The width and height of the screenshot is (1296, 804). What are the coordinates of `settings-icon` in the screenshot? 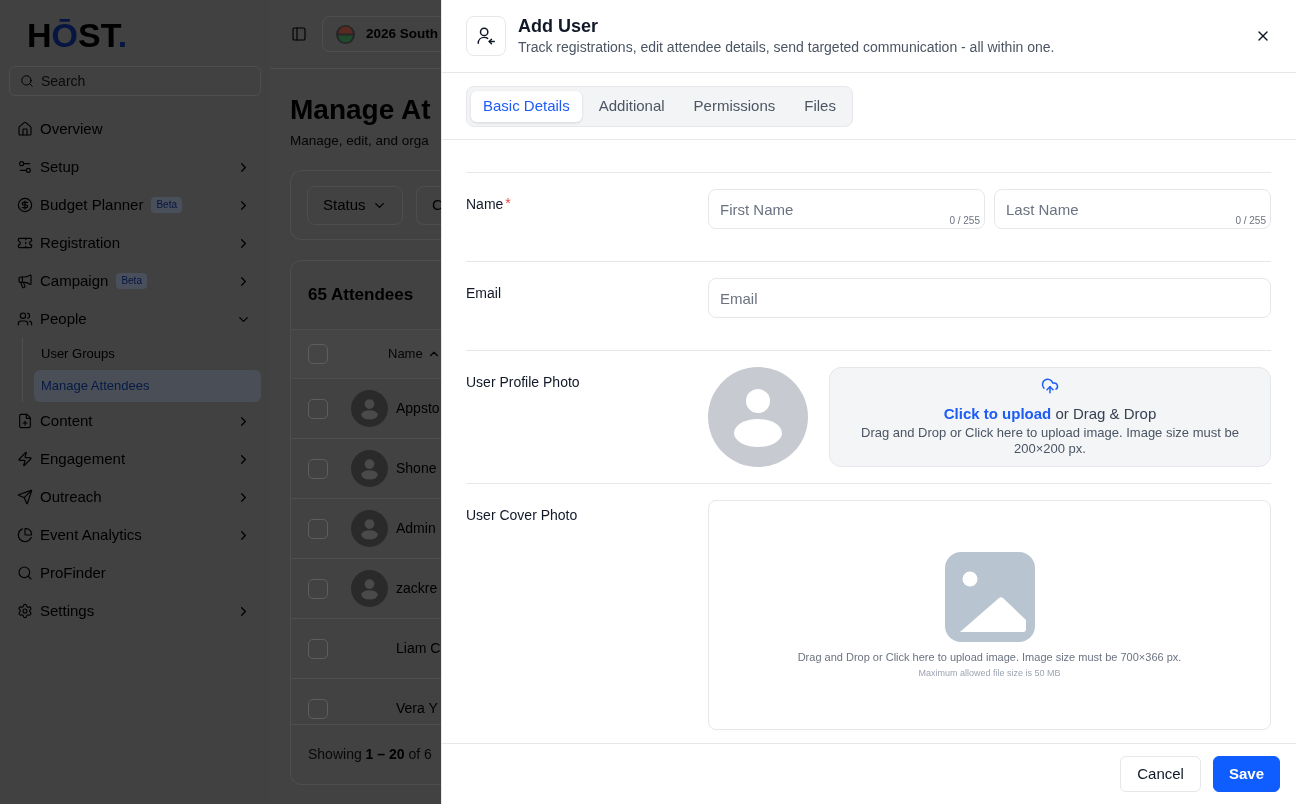 It's located at (25, 611).